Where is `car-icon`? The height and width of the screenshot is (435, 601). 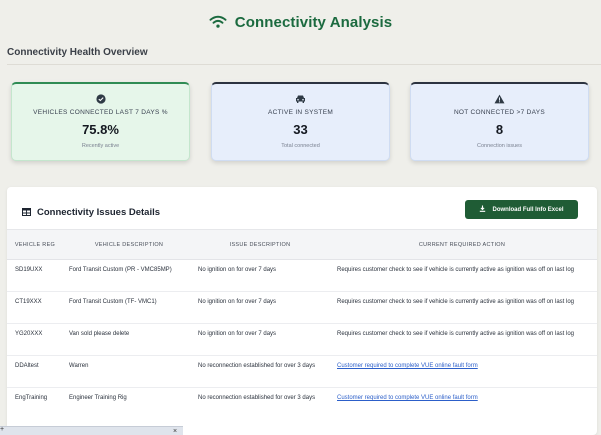
car-icon is located at coordinates (300, 98).